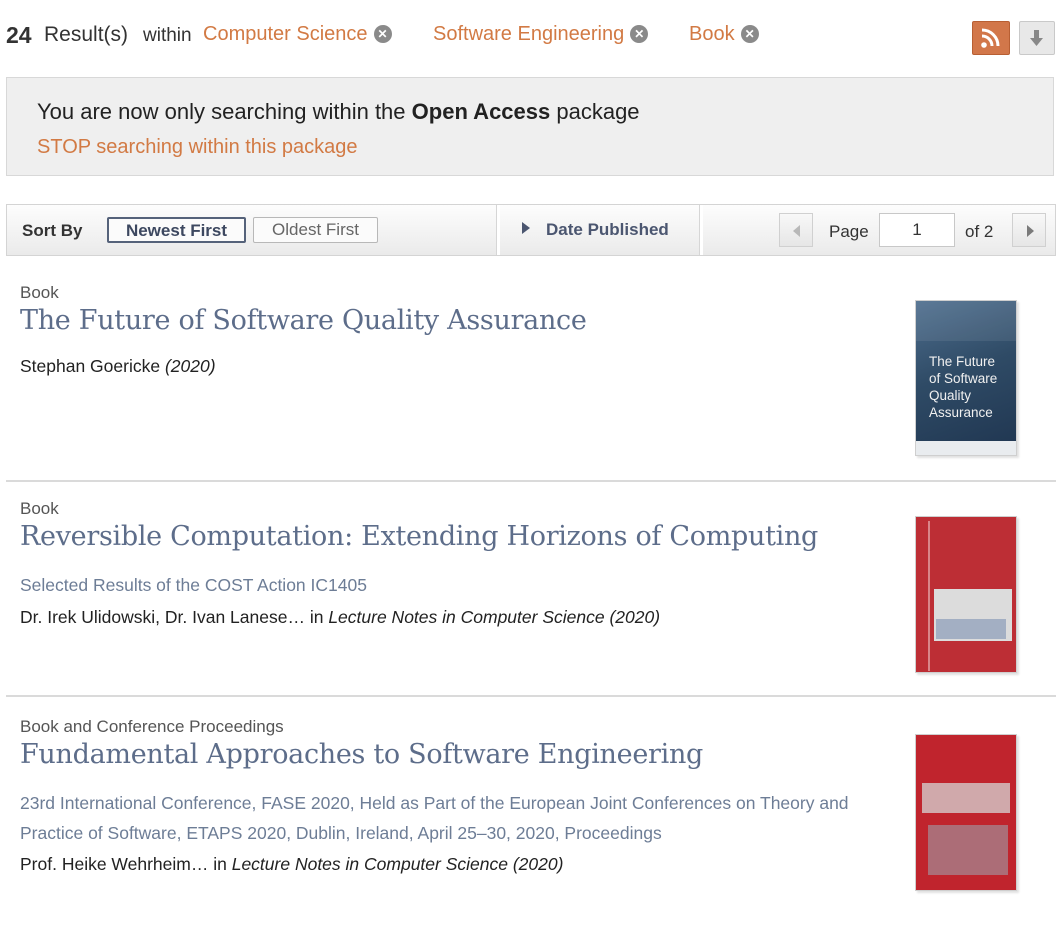  What do you see at coordinates (176, 230) in the screenshot?
I see `newest-first-button: Newest First` at bounding box center [176, 230].